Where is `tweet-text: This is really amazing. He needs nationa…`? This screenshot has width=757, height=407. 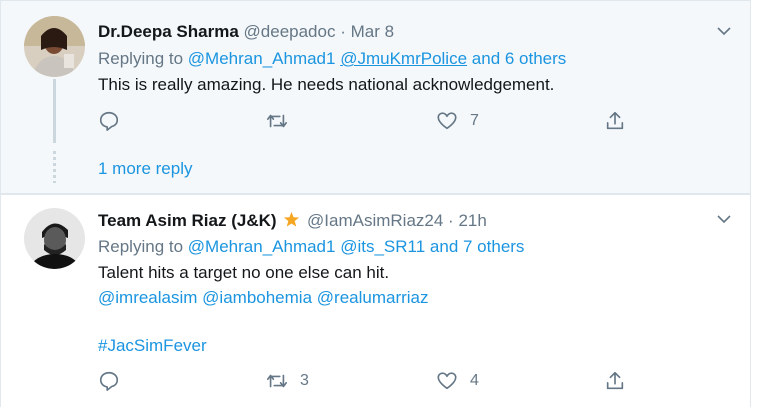
tweet-text: This is really amazing. He needs nationa… is located at coordinates (326, 84).